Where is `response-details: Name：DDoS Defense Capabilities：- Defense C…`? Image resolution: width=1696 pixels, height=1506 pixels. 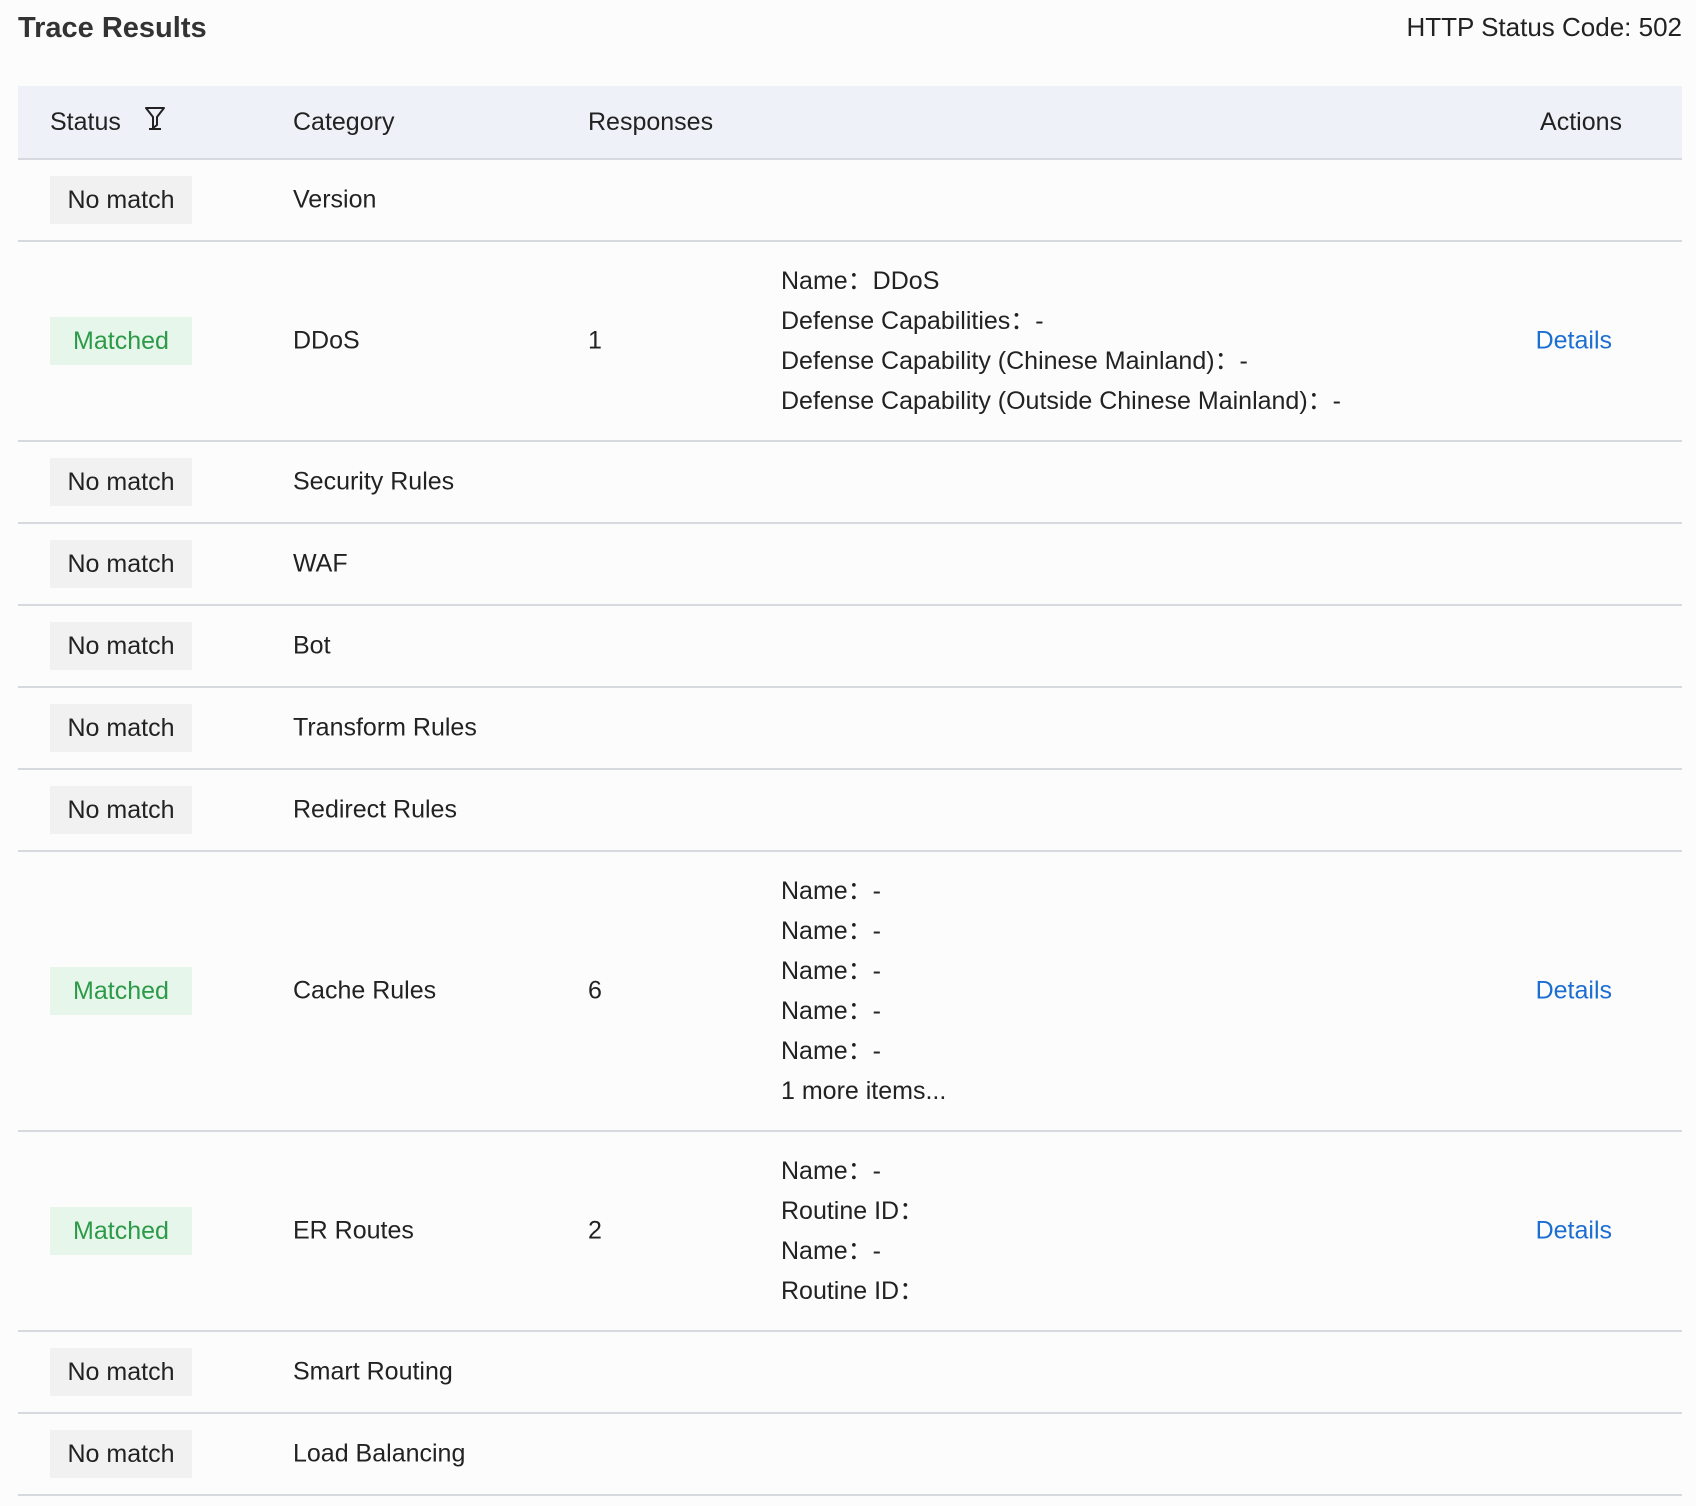 response-details: Name：DDoS Defense Capabilities：- Defense C… is located at coordinates (1061, 341).